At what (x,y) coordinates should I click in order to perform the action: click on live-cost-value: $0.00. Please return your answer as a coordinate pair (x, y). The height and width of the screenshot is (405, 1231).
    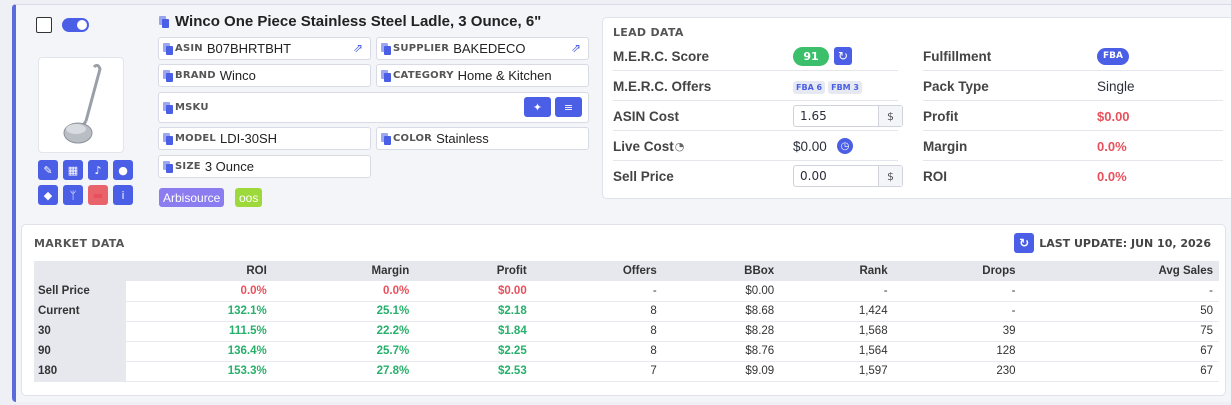
    Looking at the image, I should click on (810, 146).